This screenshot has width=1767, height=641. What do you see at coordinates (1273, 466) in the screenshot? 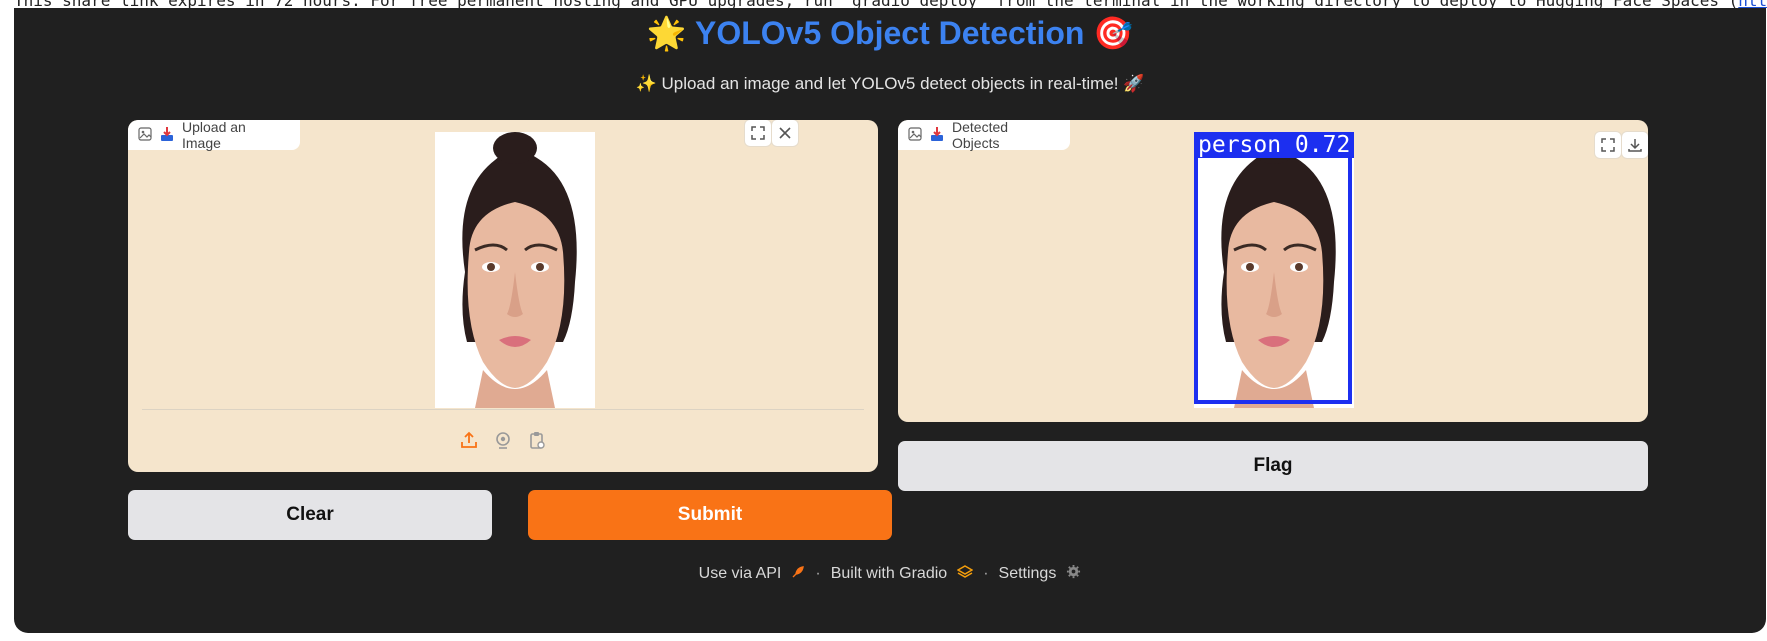
I see `flag-button: Flag` at bounding box center [1273, 466].